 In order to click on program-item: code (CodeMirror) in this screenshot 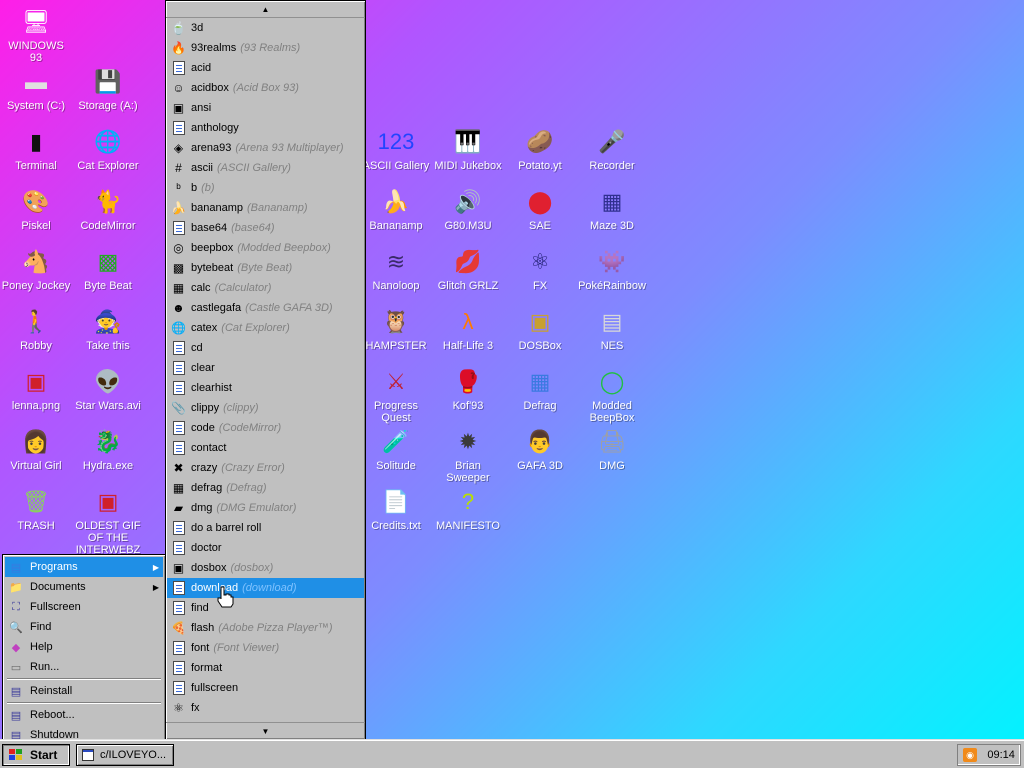, I will do `click(265, 428)`.